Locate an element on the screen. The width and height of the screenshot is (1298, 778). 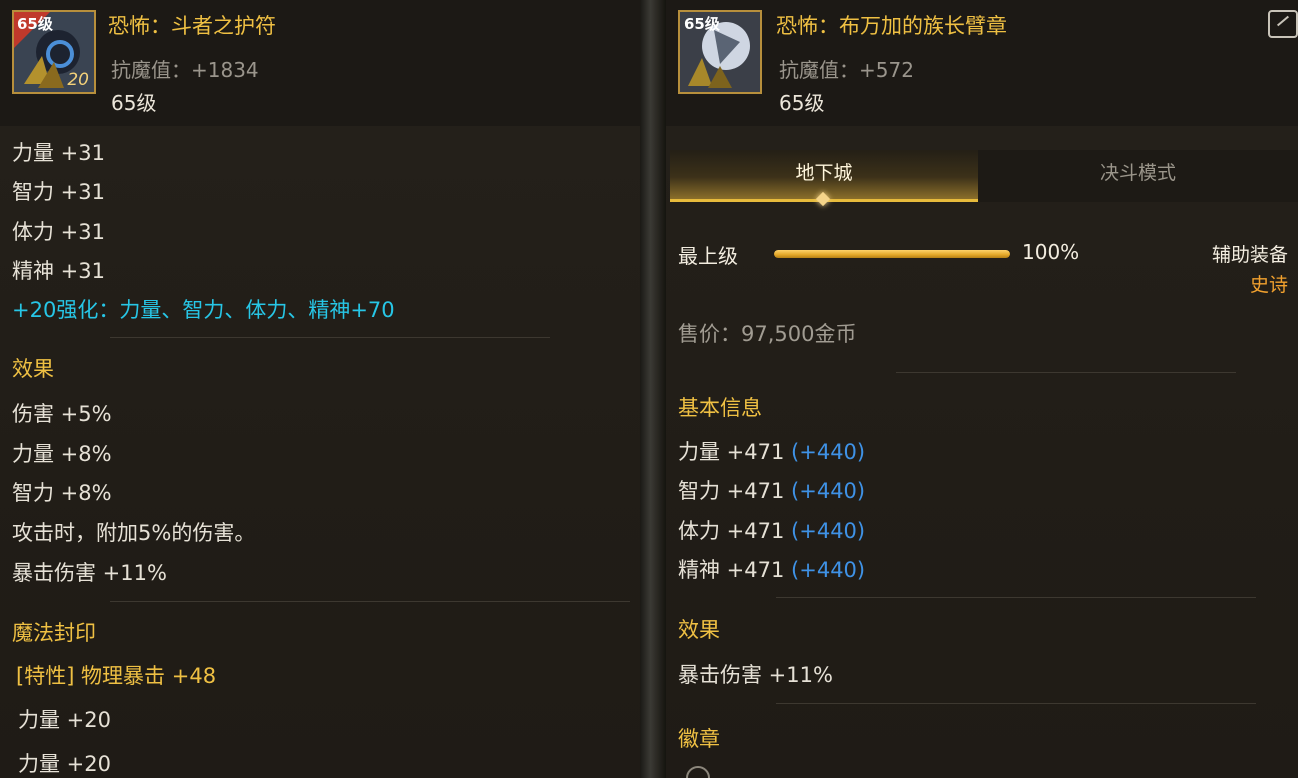
mode-tabs: 地下城 决斗模式 is located at coordinates (984, 178).